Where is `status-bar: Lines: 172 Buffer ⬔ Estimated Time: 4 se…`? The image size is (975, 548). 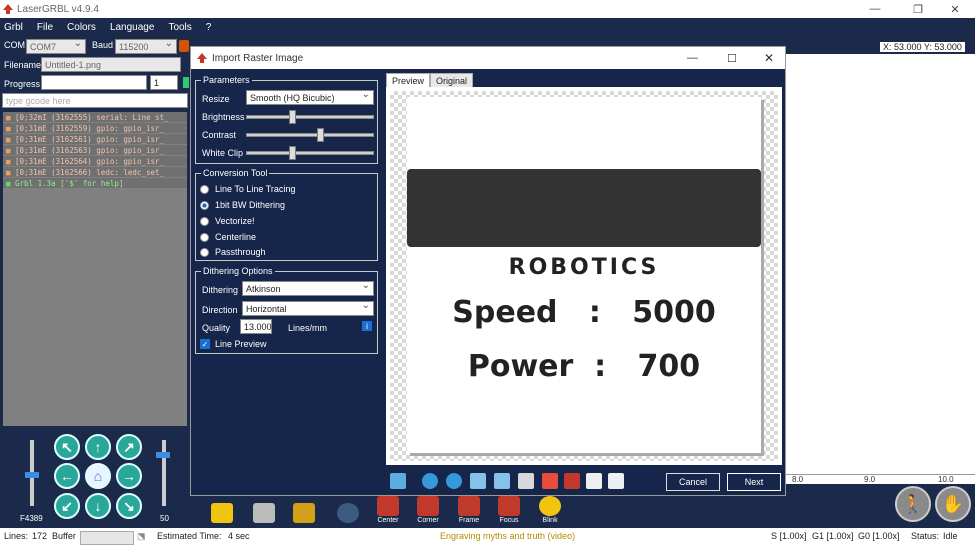
status-bar: Lines: 172 Buffer ⬔ Estimated Time: 4 se… is located at coordinates (487, 538).